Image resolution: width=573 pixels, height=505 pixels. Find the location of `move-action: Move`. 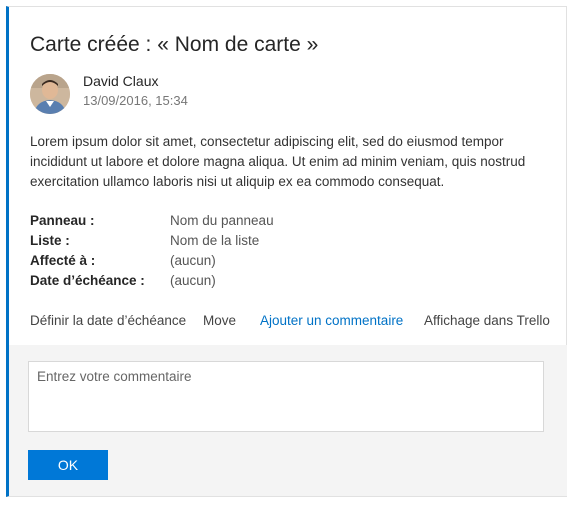

move-action: Move is located at coordinates (219, 320).